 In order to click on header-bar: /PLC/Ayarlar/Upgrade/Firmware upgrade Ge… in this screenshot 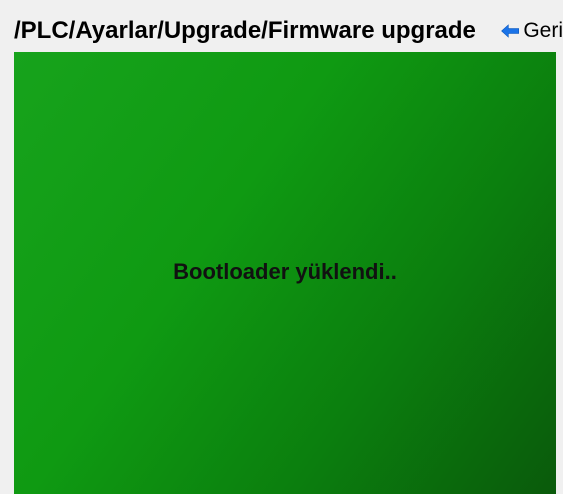, I will do `click(281, 26)`.